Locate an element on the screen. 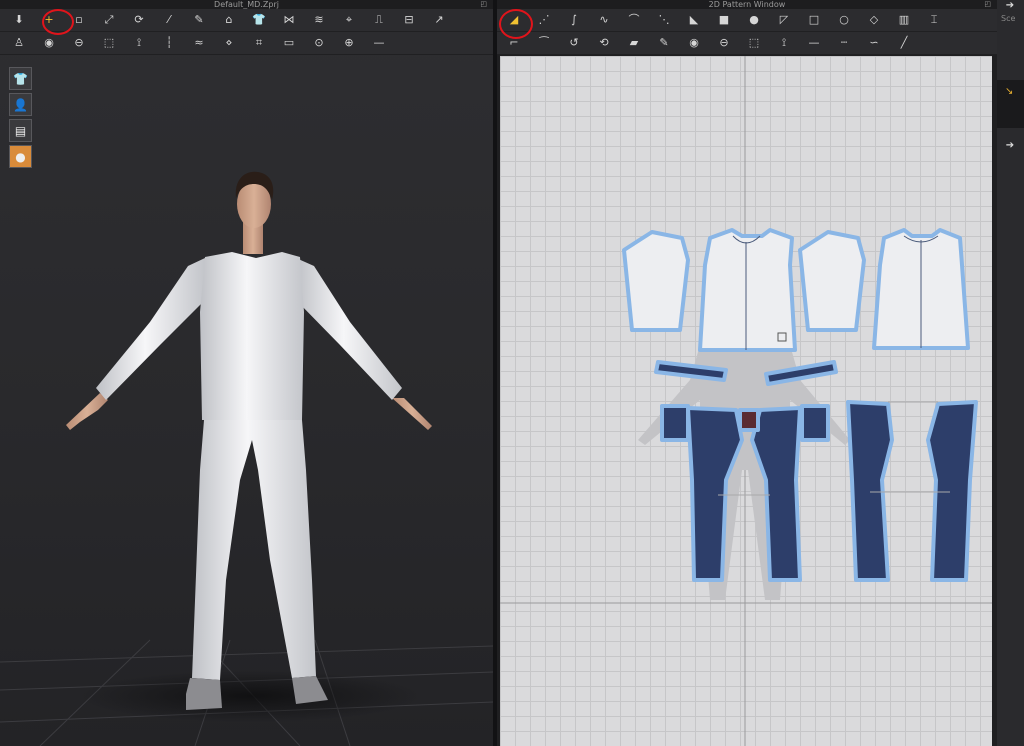 Image resolution: width=1024 pixels, height=746 pixels. 3d-toolbar-row-1: ⬇ + ▫ ⤢ ⟳ ⁄ ✎ ⌂ 👕 ⋈ ≋ ⌖ ⎍ ⊟ ↗ is located at coordinates (246, 20).